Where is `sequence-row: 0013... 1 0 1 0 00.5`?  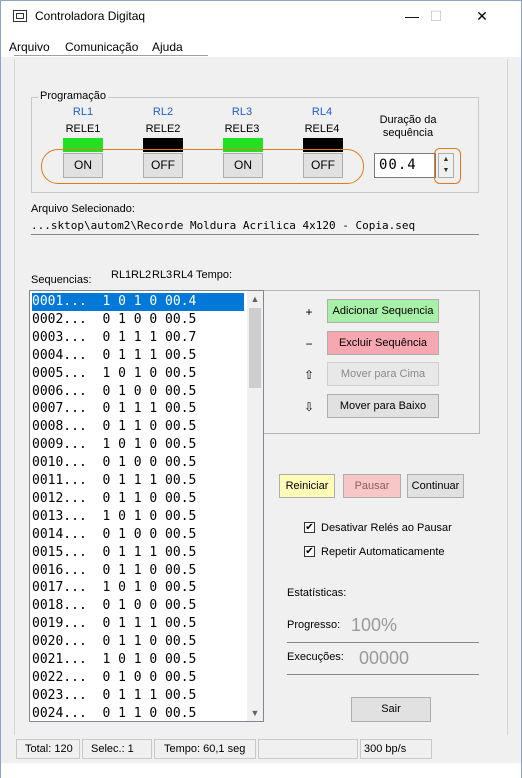
sequence-row: 0013... 1 0 1 0 00.5 is located at coordinates (138, 517).